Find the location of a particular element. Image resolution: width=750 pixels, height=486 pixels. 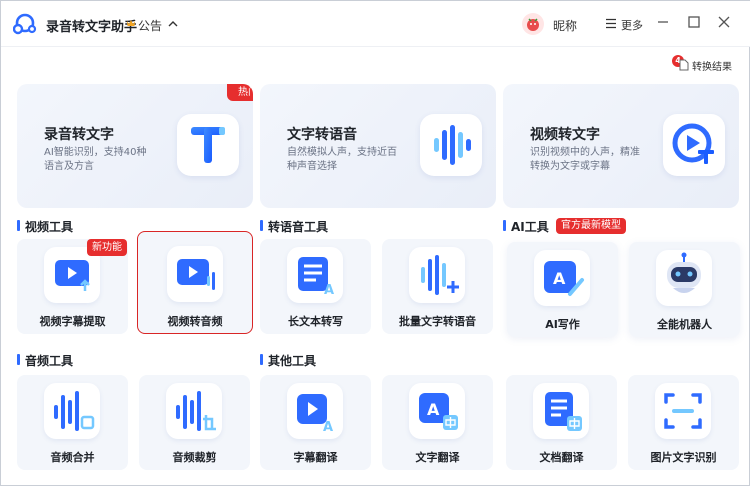

minimize-icon is located at coordinates (663, 22).